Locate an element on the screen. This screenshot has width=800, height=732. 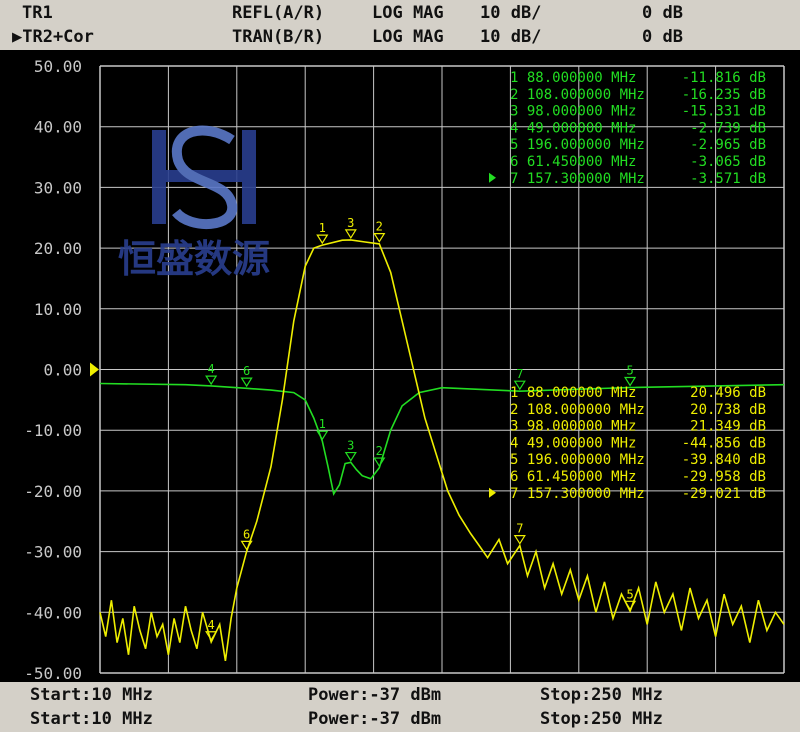
marker-readout-value: -29.021 dB is located at coordinates (724, 494).